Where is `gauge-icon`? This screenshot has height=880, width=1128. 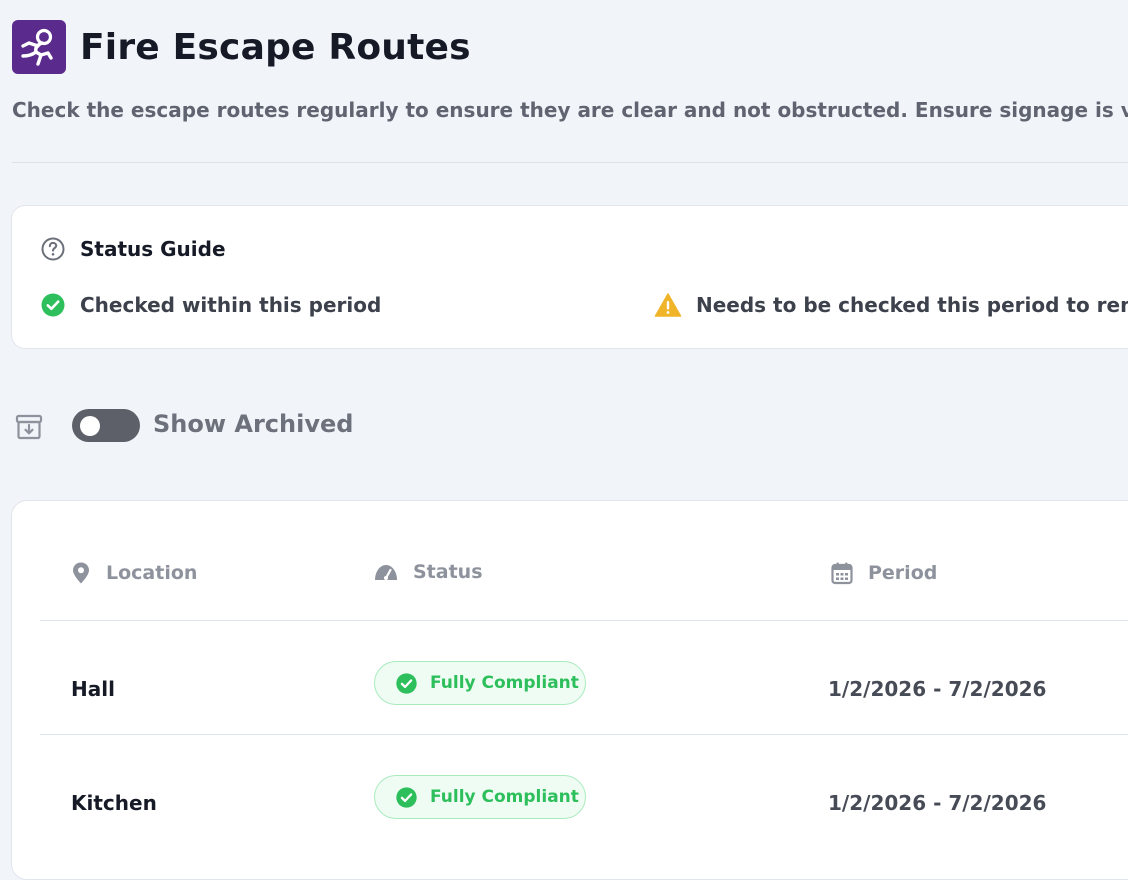 gauge-icon is located at coordinates (386, 572).